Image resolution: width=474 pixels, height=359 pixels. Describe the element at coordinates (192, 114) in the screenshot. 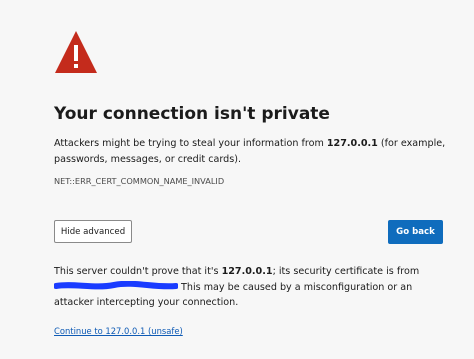

I see `page-title: Your connection isn't private` at that location.